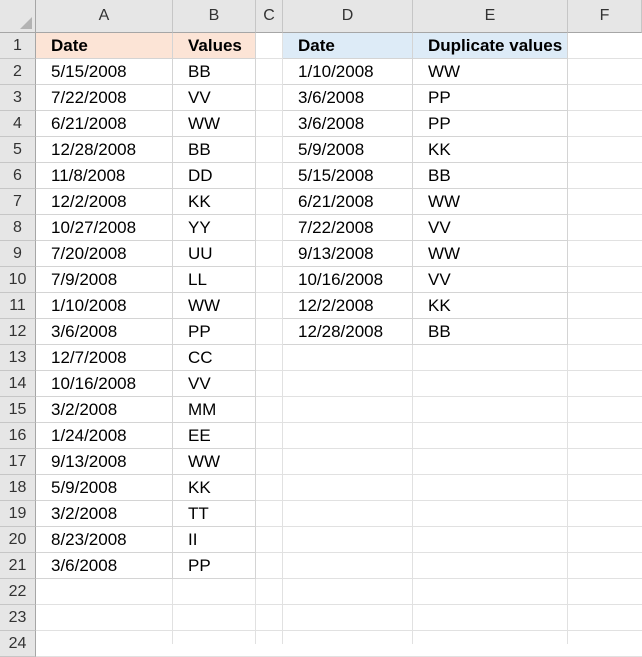  What do you see at coordinates (18, 306) in the screenshot?
I see `row-header: 11` at bounding box center [18, 306].